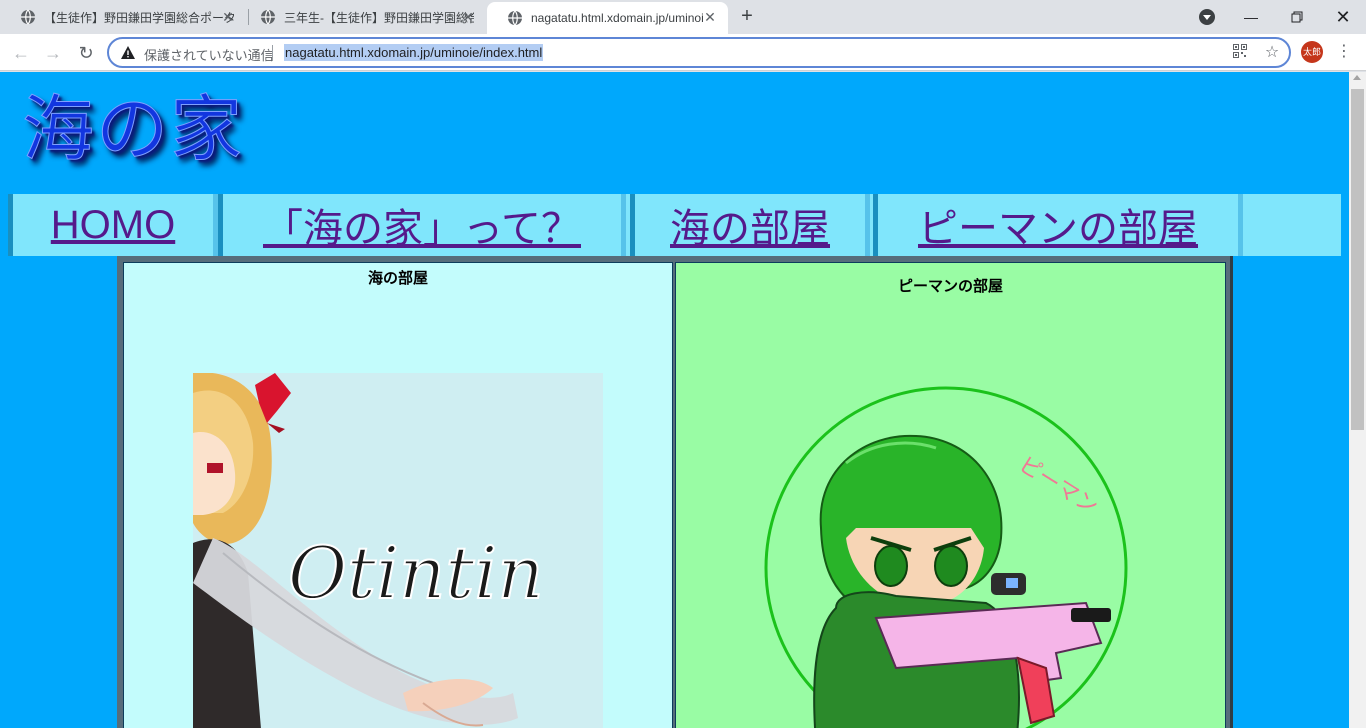  I want to click on restore-button, so click(1297, 17).